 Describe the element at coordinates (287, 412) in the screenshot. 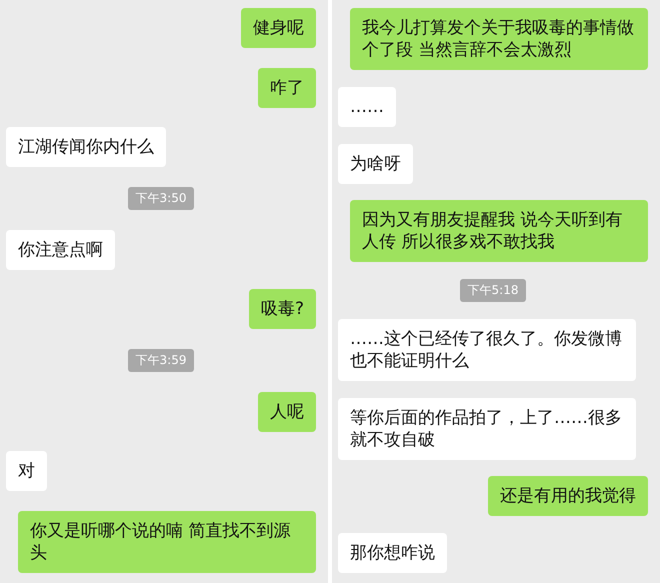

I see `sent-message: 人呢` at that location.